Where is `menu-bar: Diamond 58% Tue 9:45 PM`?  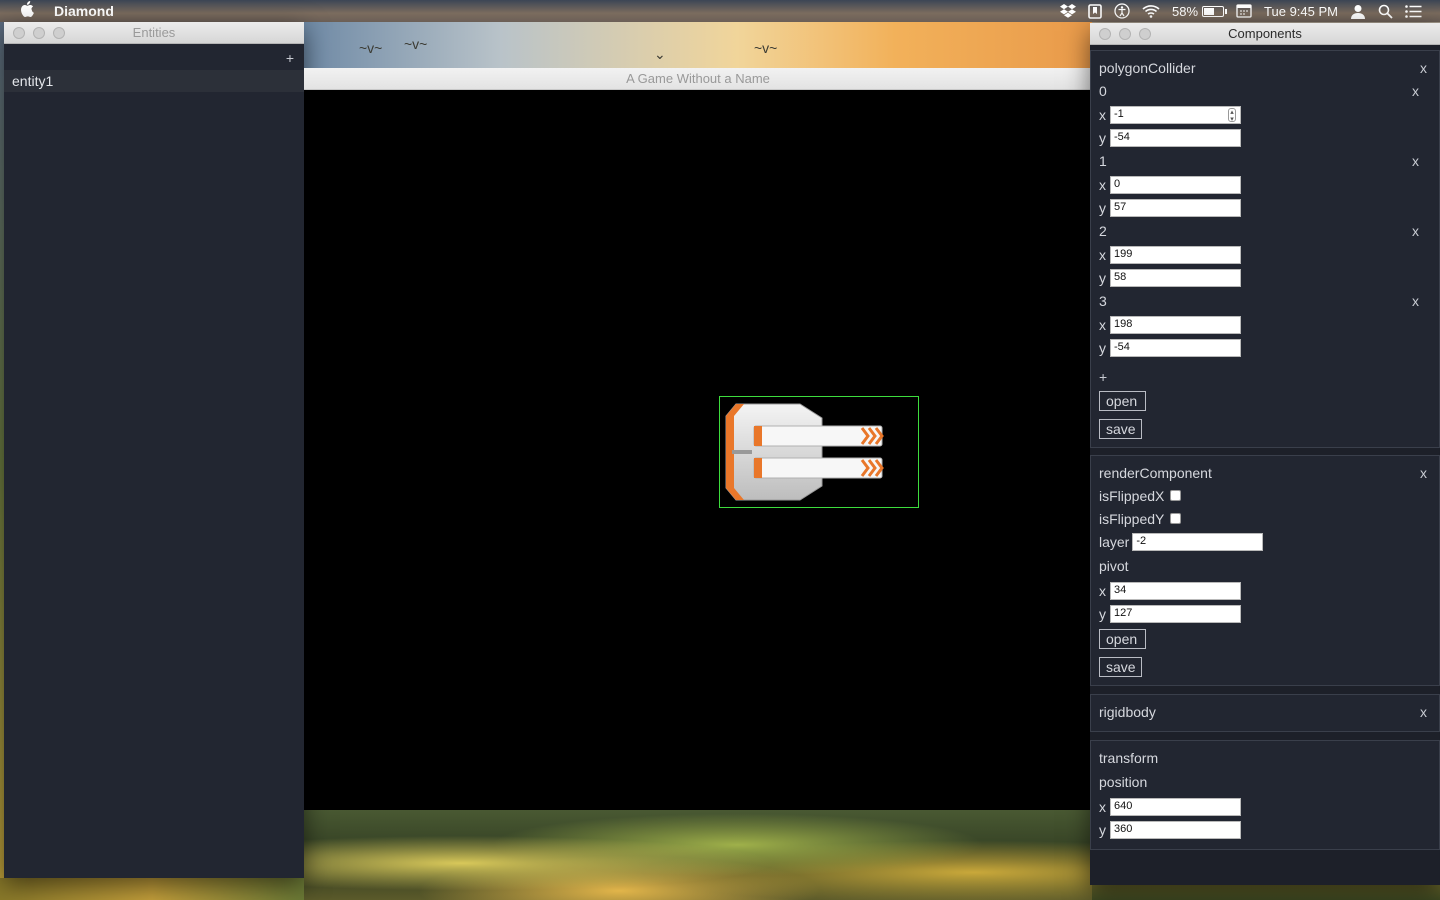
menu-bar: Diamond 58% Tue 9:45 PM is located at coordinates (720, 11).